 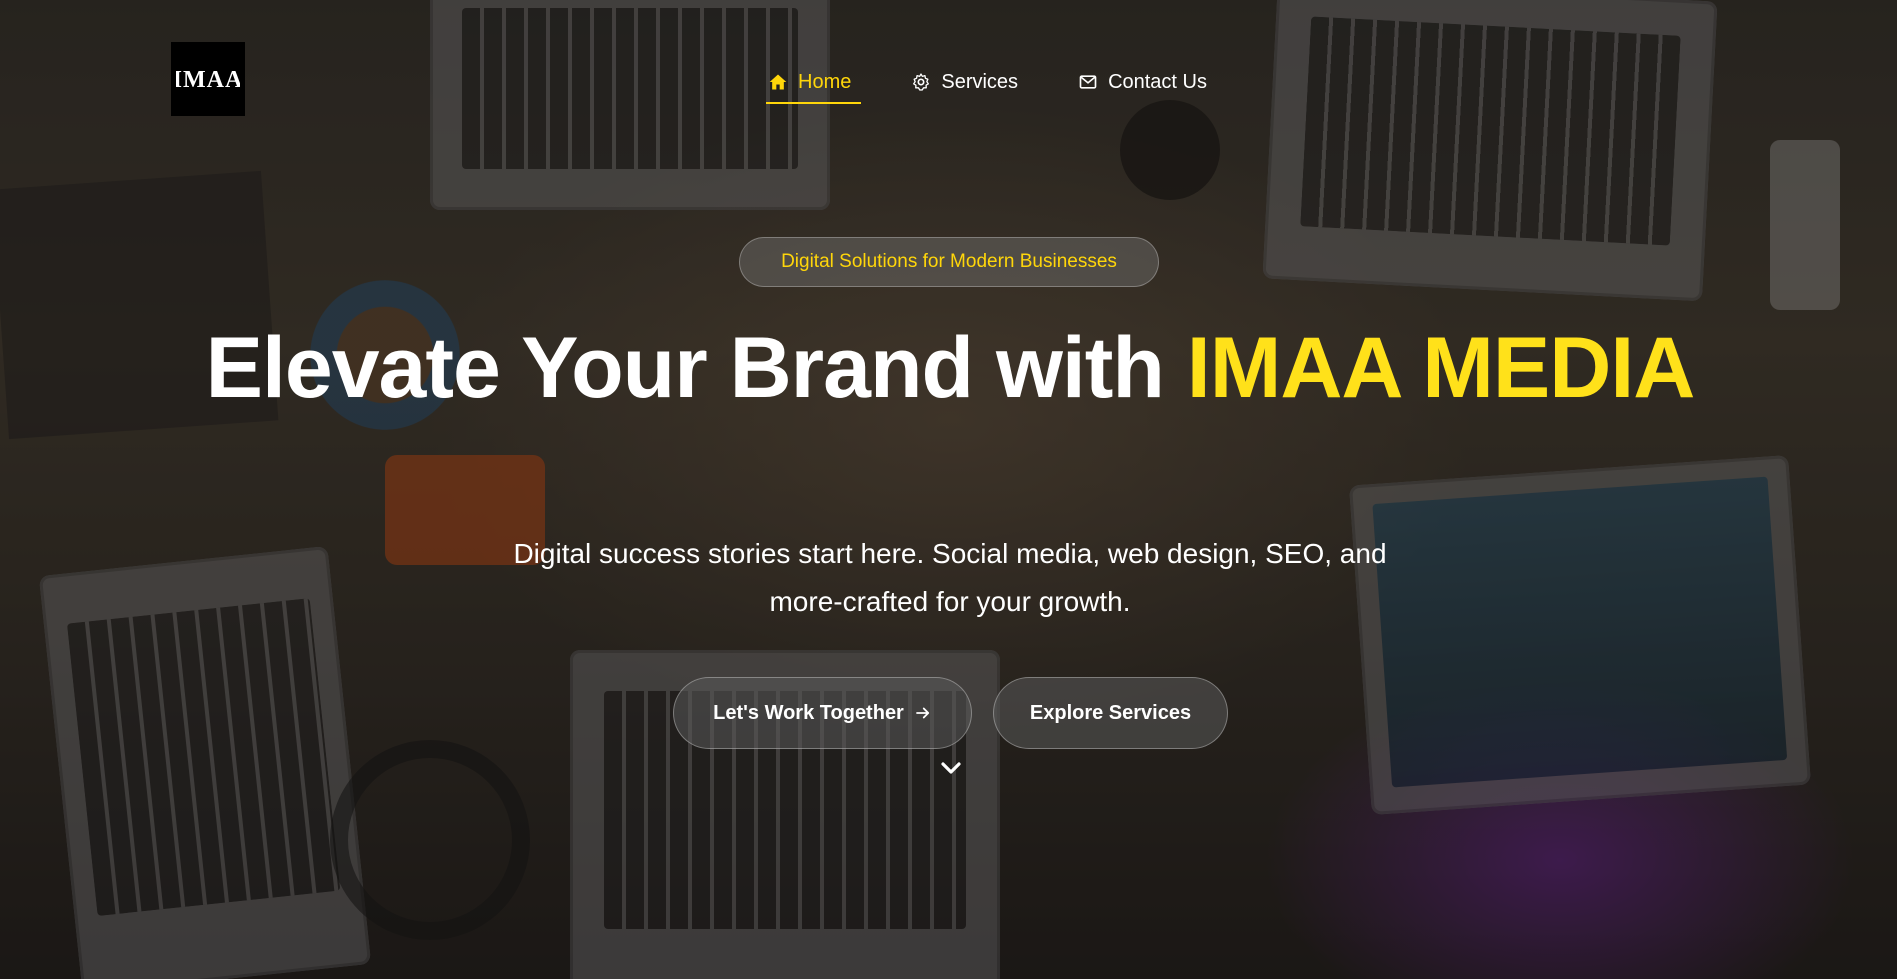 What do you see at coordinates (1441, 368) in the screenshot?
I see `headline-accent: IMAA MEDIA` at bounding box center [1441, 368].